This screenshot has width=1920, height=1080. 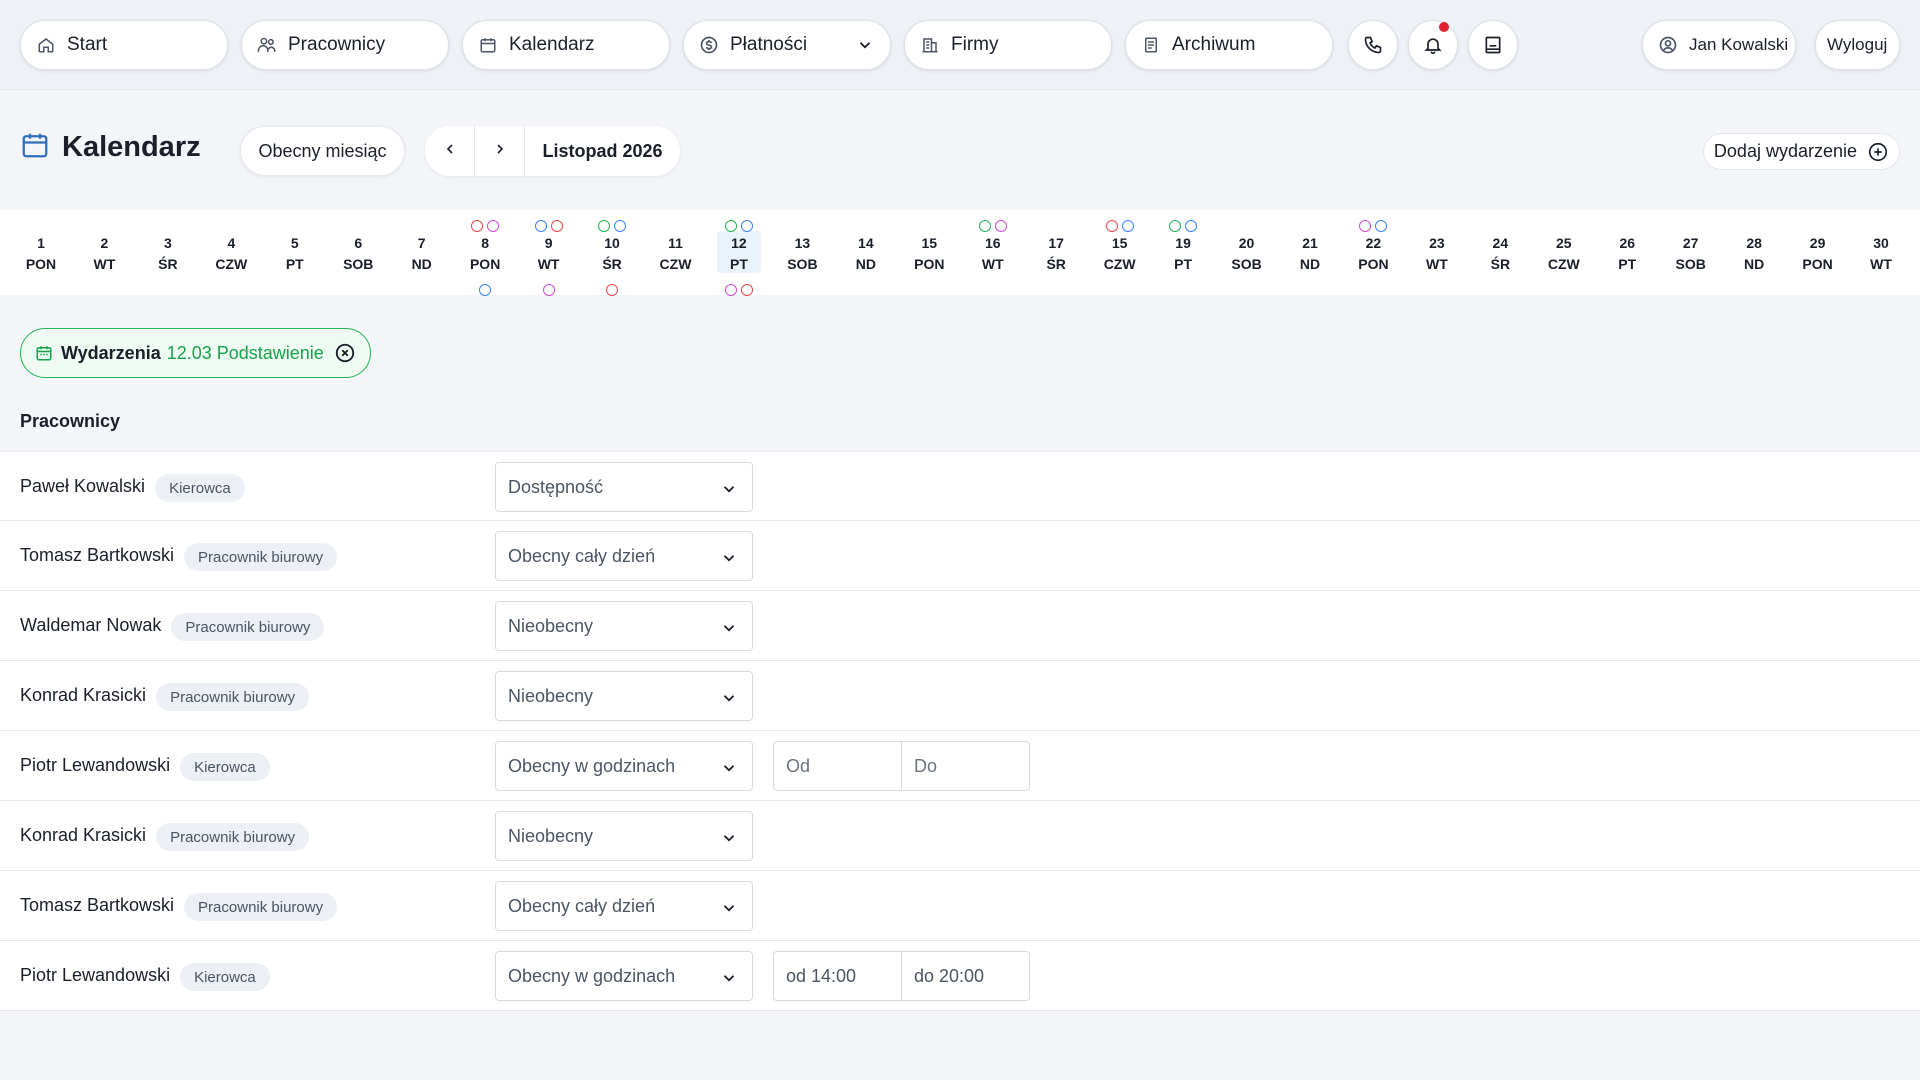 I want to click on event-dot-blue, so click(x=485, y=290).